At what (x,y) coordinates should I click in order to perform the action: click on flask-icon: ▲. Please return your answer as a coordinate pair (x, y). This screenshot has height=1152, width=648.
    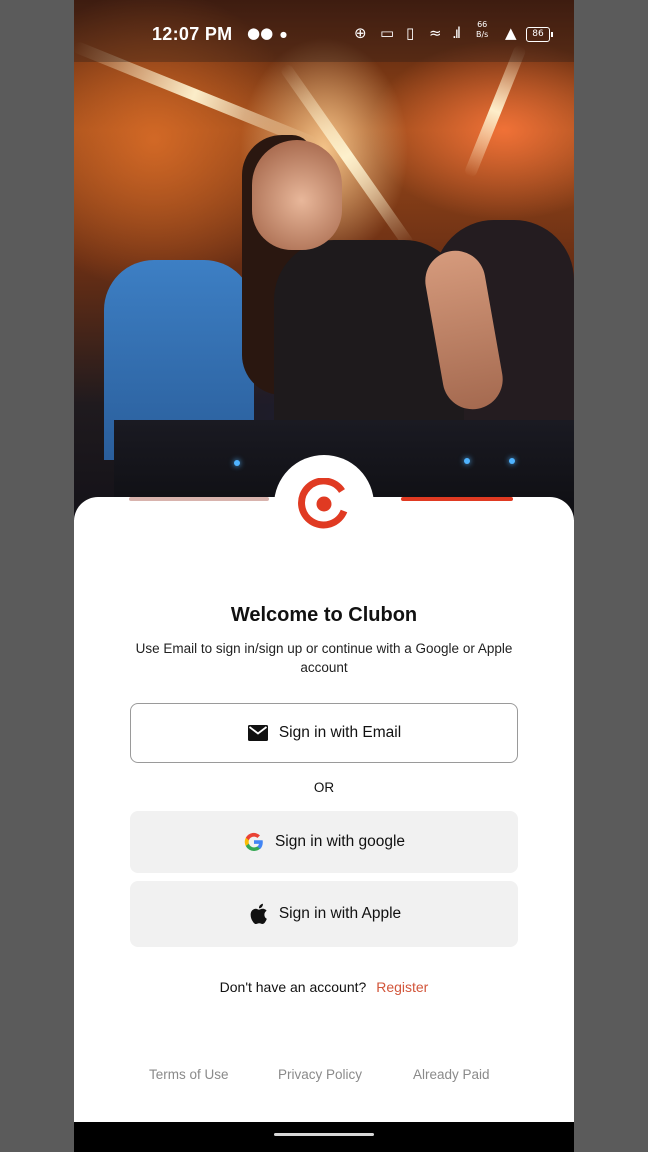
    Looking at the image, I should click on (511, 33).